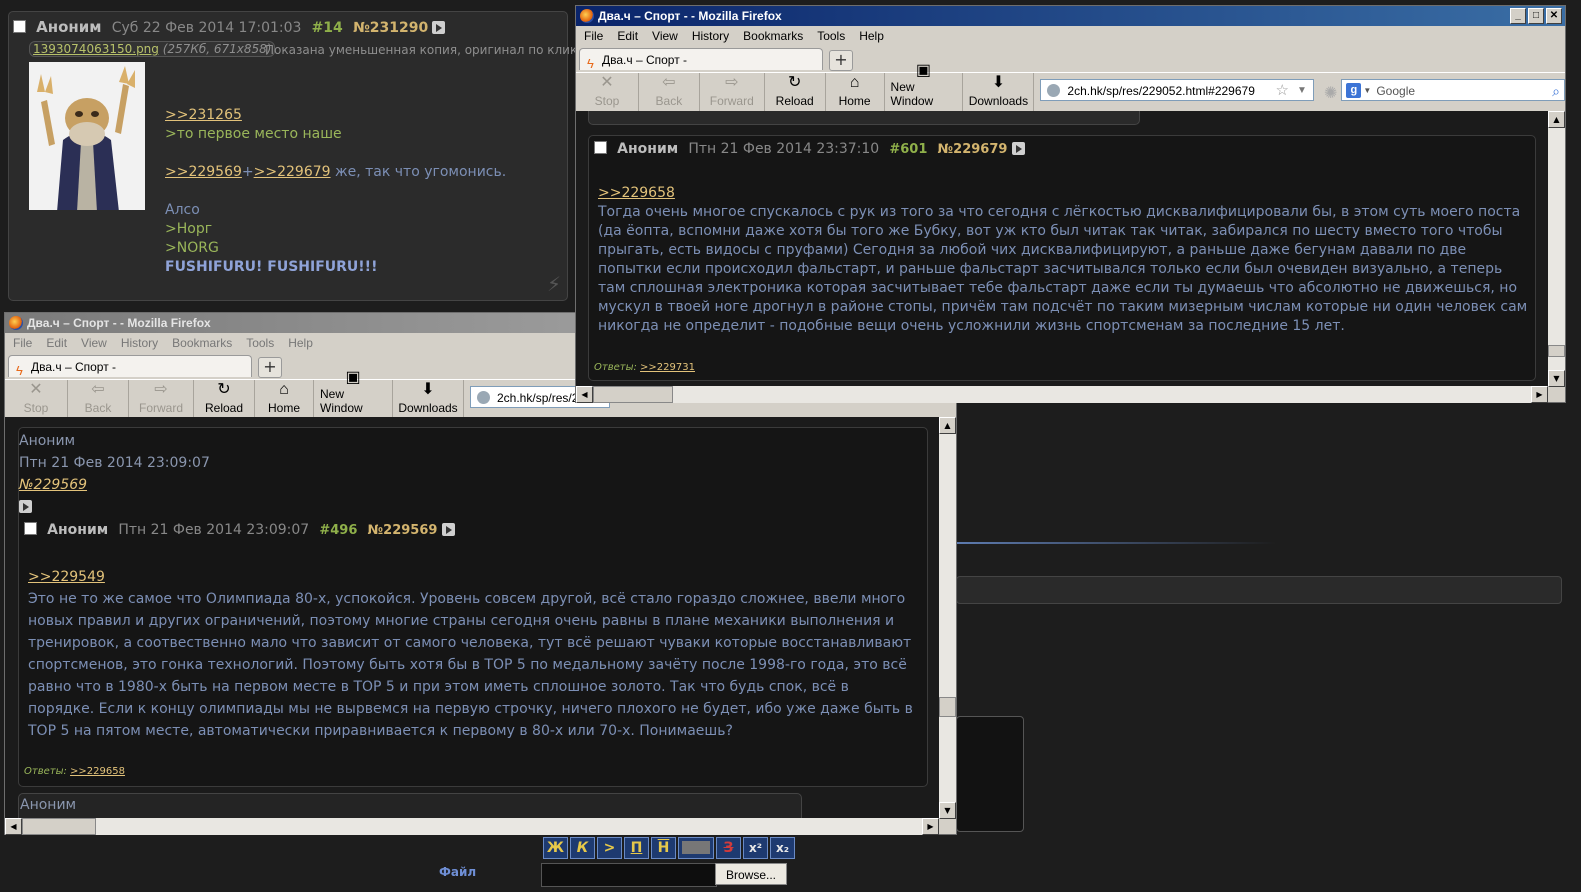 The height and width of the screenshot is (892, 1581). I want to click on underline-button: П, so click(636, 848).